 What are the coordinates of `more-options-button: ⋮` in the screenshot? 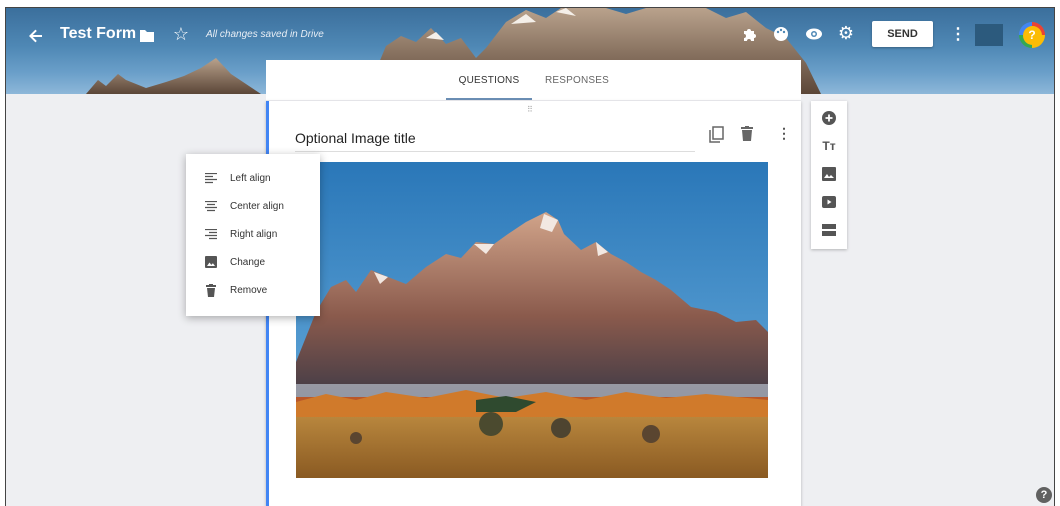 It's located at (958, 34).